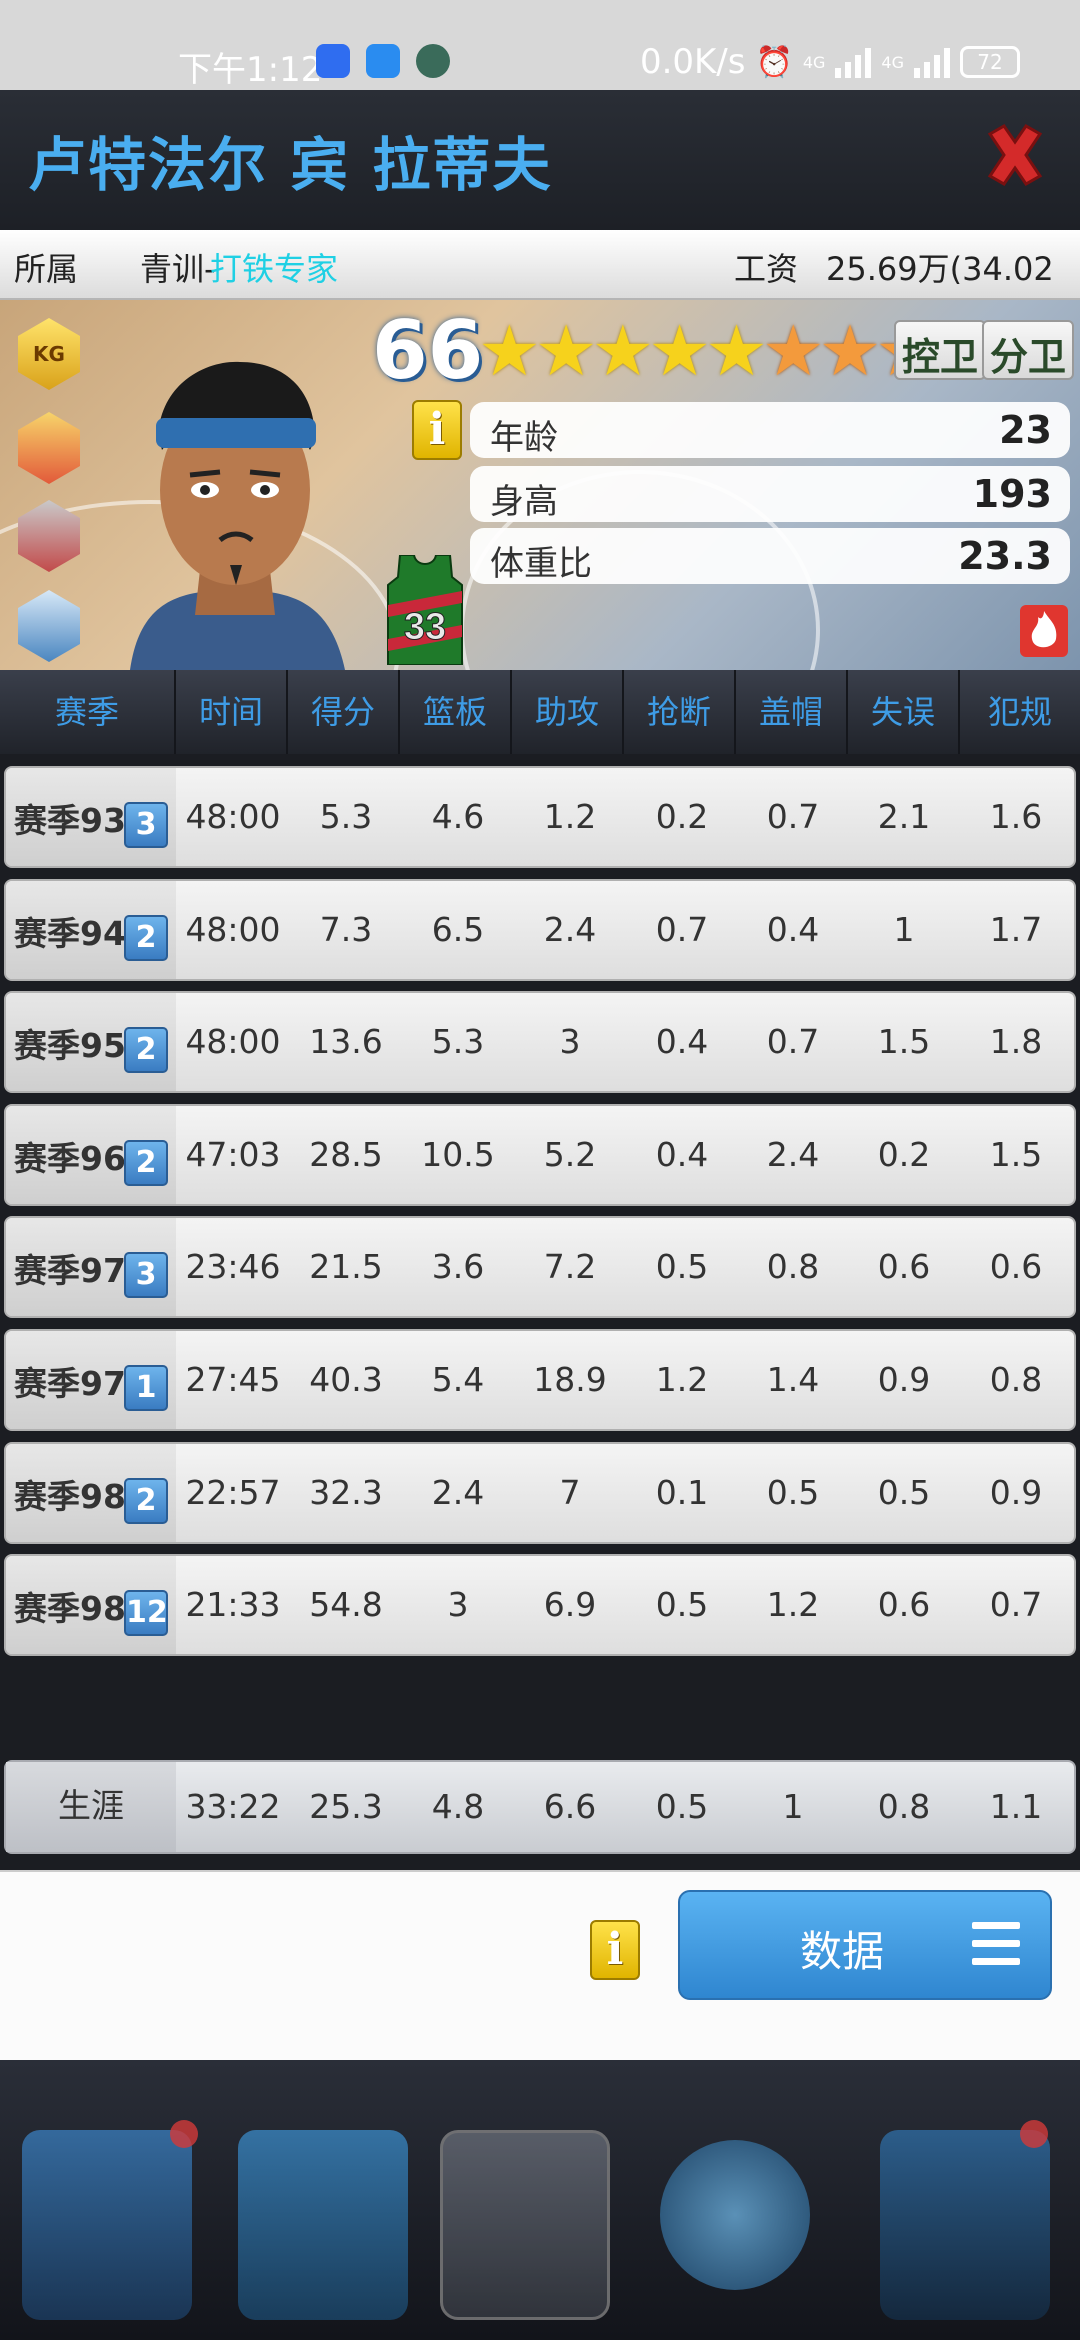  Describe the element at coordinates (540, 1154) in the screenshot. I see `table-row: 赛季96 2 47:03 28.5 10.5 5.2 0.4 2.4 0.2 1.5` at that location.